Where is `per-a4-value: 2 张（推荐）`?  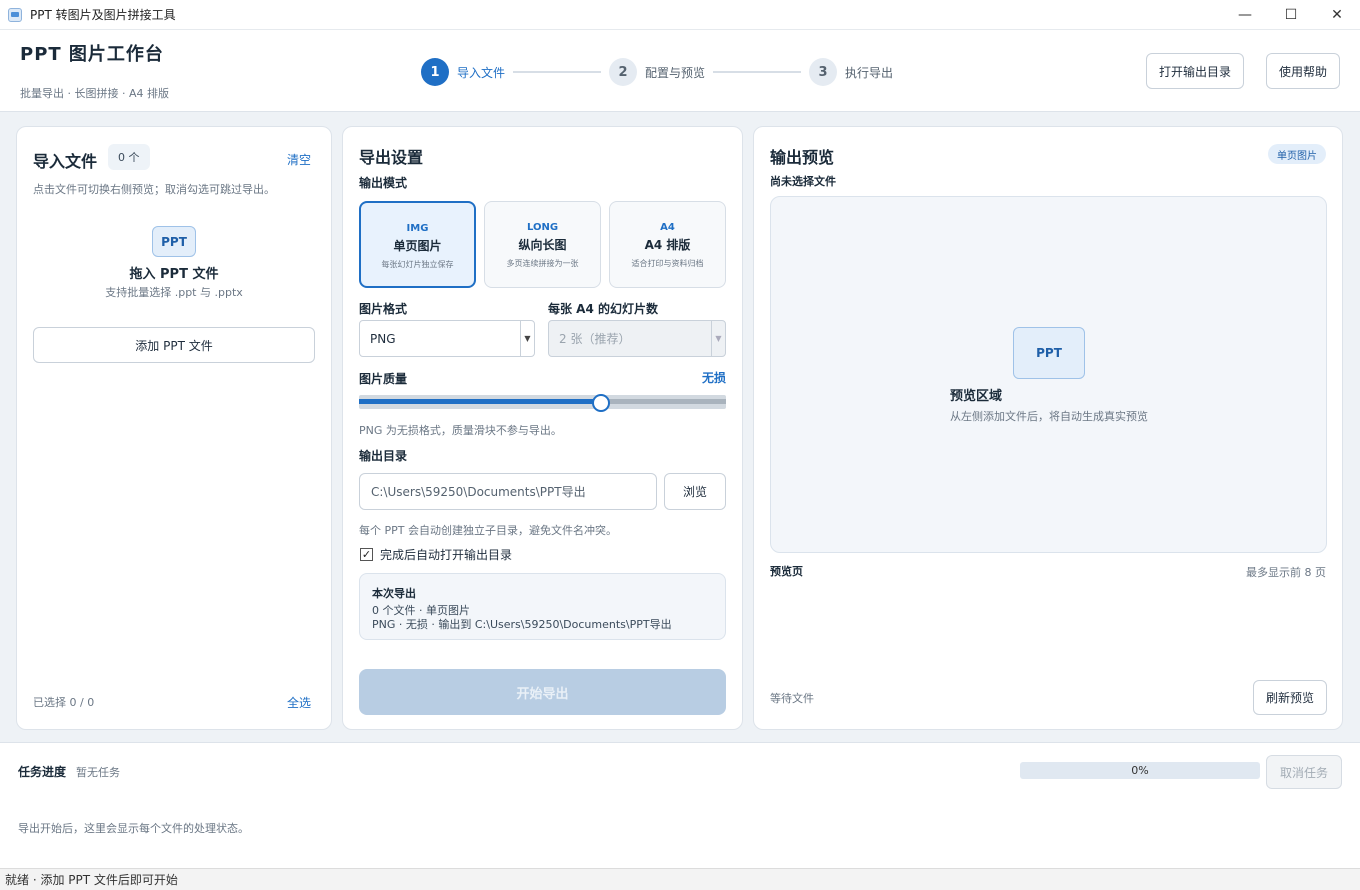
per-a4-value: 2 张（推荐） is located at coordinates (595, 339).